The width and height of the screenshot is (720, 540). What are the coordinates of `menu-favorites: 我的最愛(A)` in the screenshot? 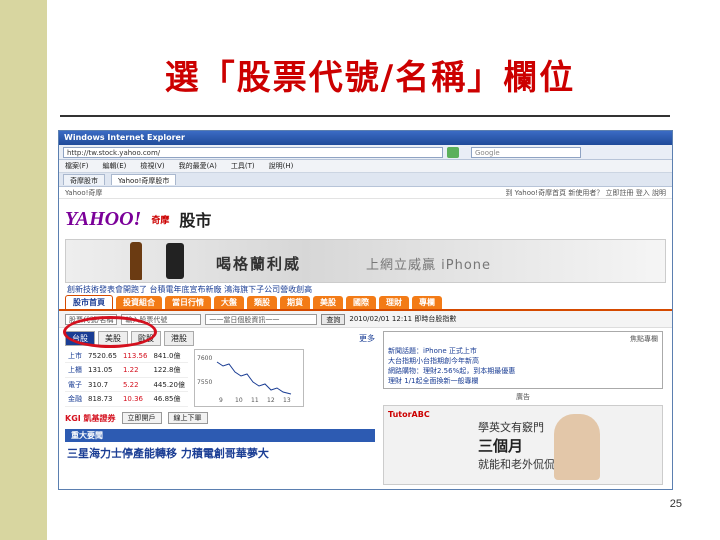 It's located at (198, 166).